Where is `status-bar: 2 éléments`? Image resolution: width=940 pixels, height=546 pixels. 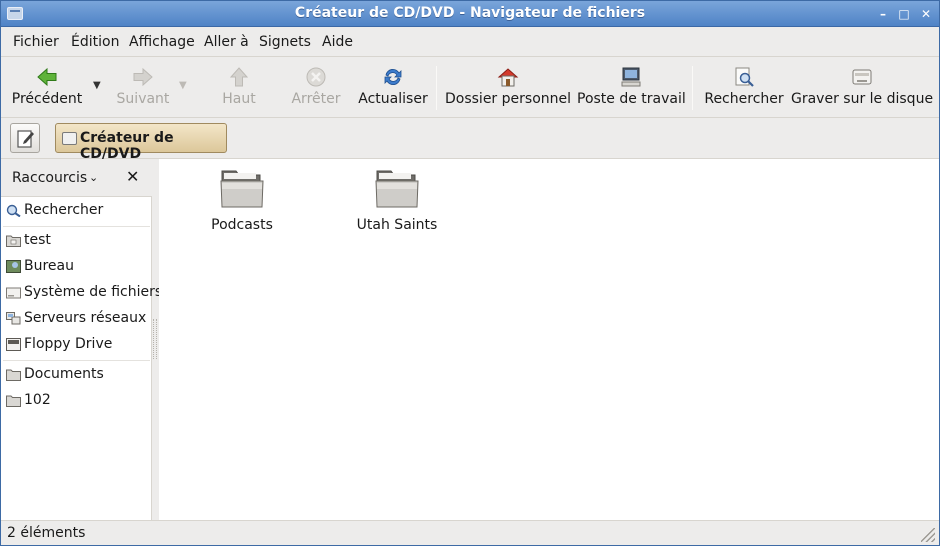 status-bar: 2 éléments is located at coordinates (470, 532).